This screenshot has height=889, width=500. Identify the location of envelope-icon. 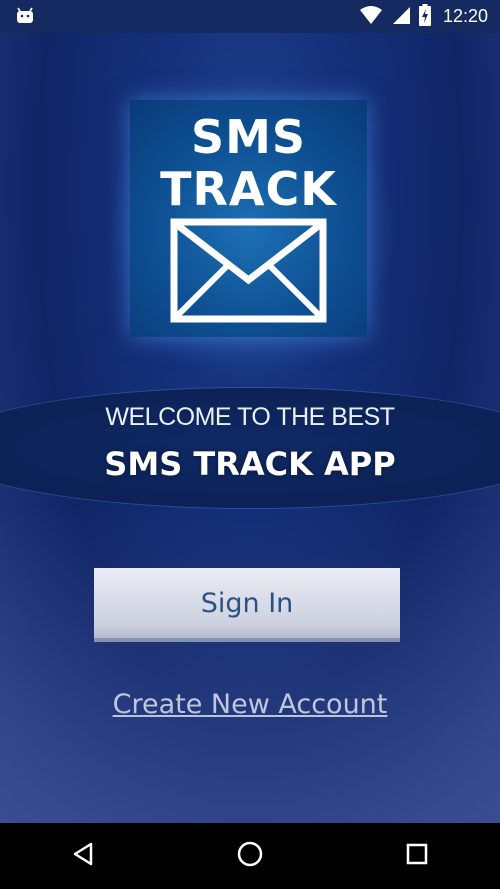
(248, 272).